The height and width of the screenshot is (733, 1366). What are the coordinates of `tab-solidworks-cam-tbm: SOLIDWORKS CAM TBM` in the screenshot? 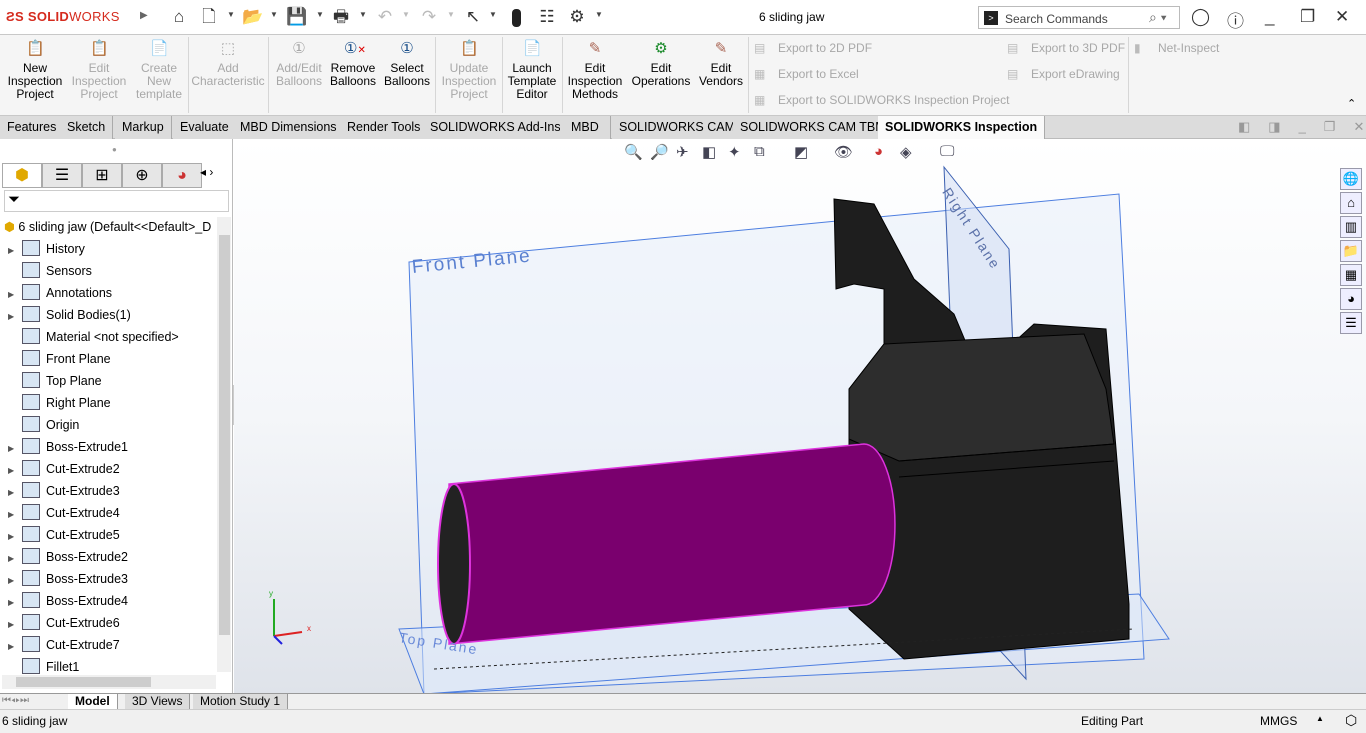 It's located at (813, 127).